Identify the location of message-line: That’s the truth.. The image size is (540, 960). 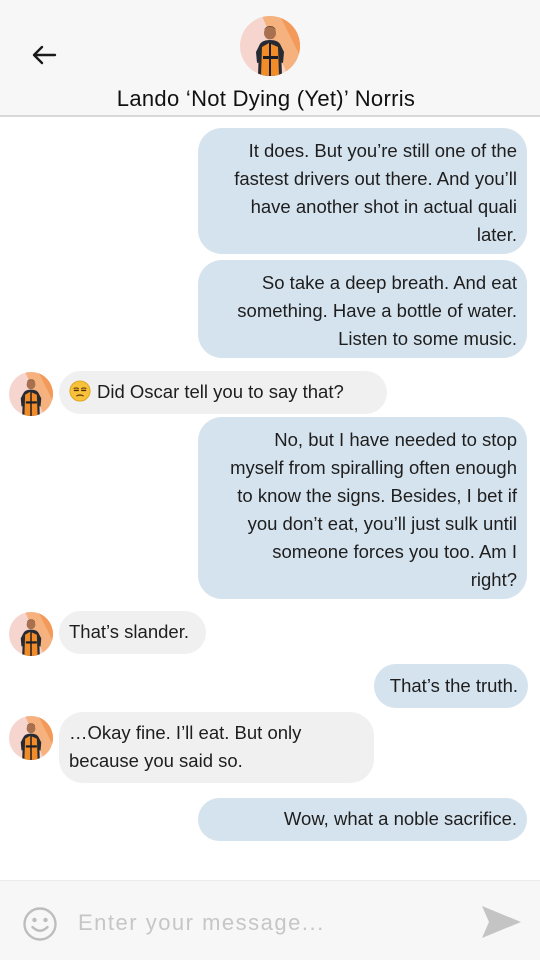
(453, 685).